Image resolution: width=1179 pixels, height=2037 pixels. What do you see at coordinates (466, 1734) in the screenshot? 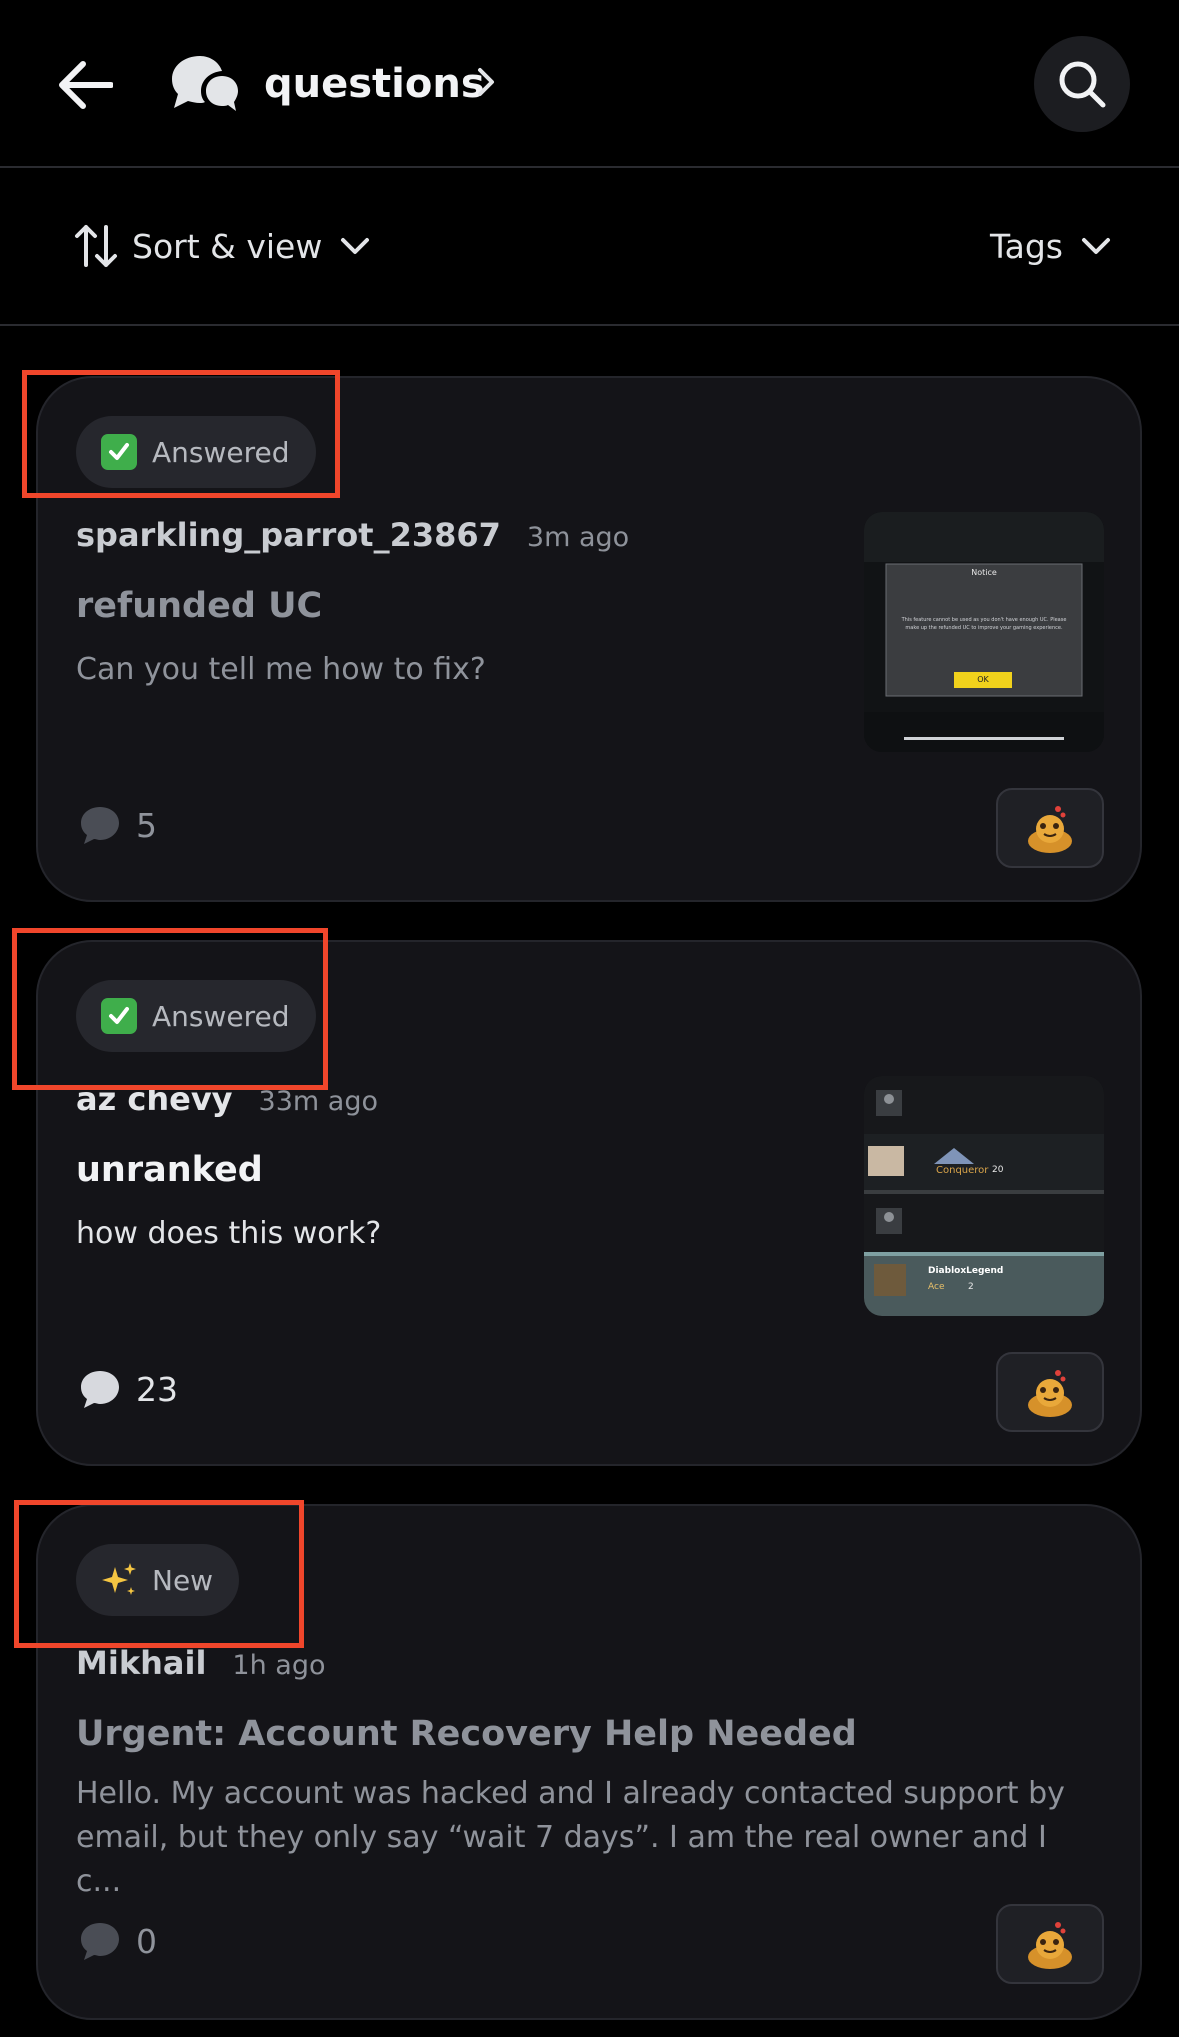
I see `post-title: Urgent: Account Recovery Help Needed` at bounding box center [466, 1734].